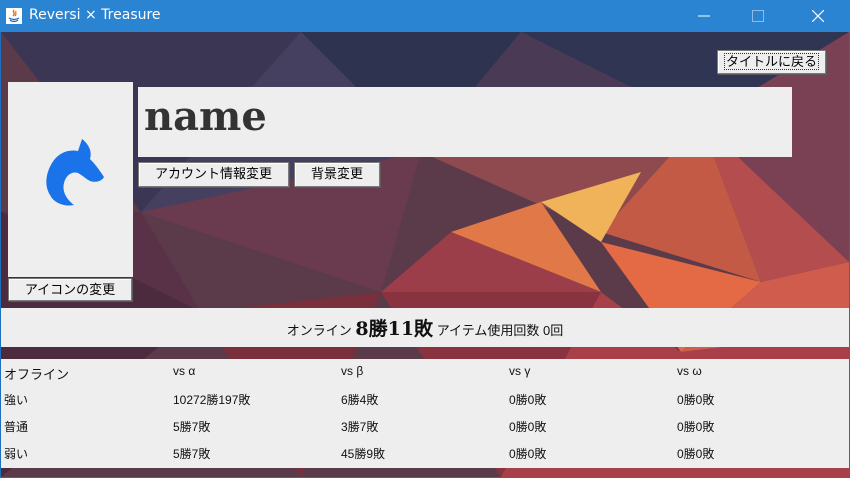 The height and width of the screenshot is (478, 850). Describe the element at coordinates (213, 174) in the screenshot. I see `account-info-button: アカウント情報変更` at that location.